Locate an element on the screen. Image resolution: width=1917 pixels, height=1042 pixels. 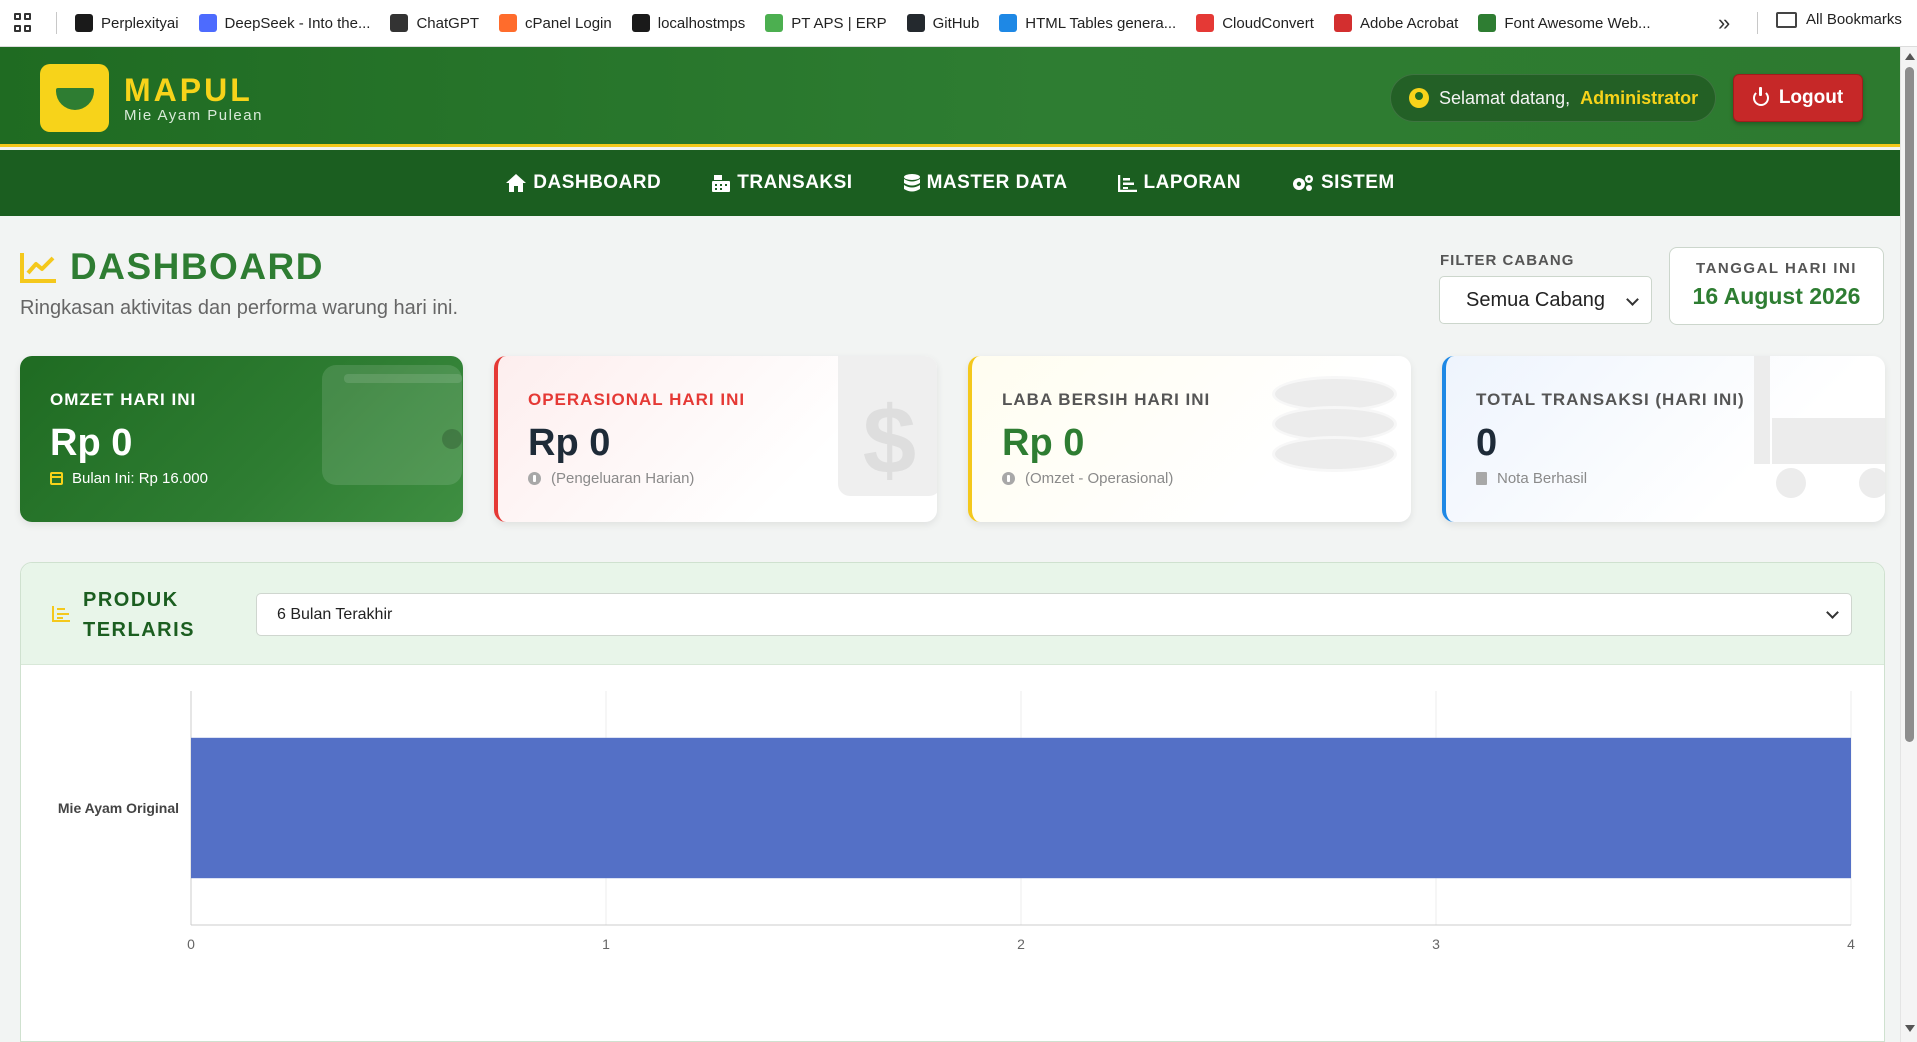
nav-item-sistem: SISTEM is located at coordinates (1343, 183).